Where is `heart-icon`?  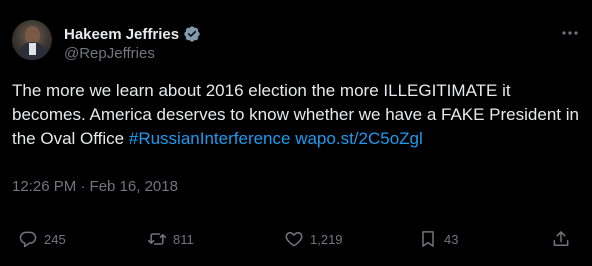
heart-icon is located at coordinates (294, 239).